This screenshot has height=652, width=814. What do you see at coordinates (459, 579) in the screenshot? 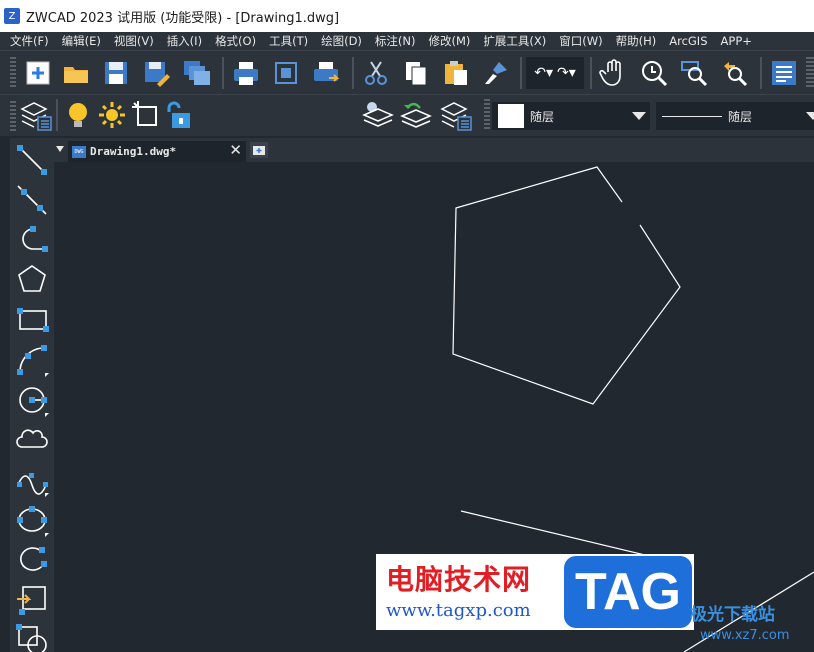
I see `watermark-title: 电脑技术网` at bounding box center [459, 579].